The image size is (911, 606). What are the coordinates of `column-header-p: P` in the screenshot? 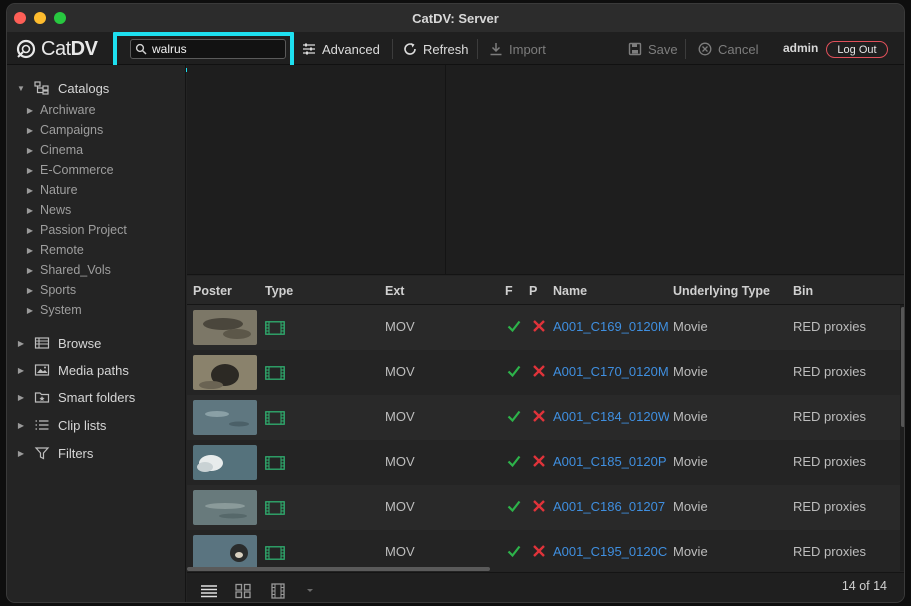 It's located at (533, 291).